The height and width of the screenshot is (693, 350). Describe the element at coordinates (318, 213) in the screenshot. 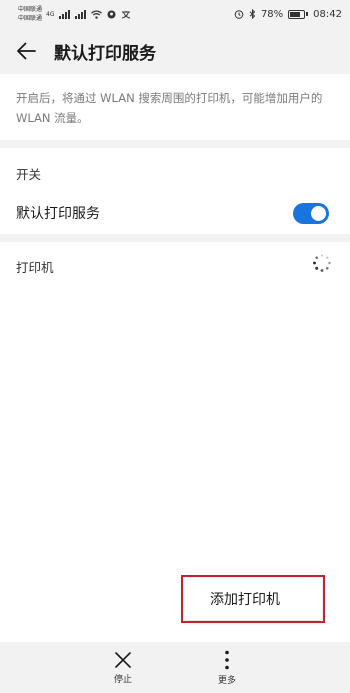

I see `toggle-knob` at that location.